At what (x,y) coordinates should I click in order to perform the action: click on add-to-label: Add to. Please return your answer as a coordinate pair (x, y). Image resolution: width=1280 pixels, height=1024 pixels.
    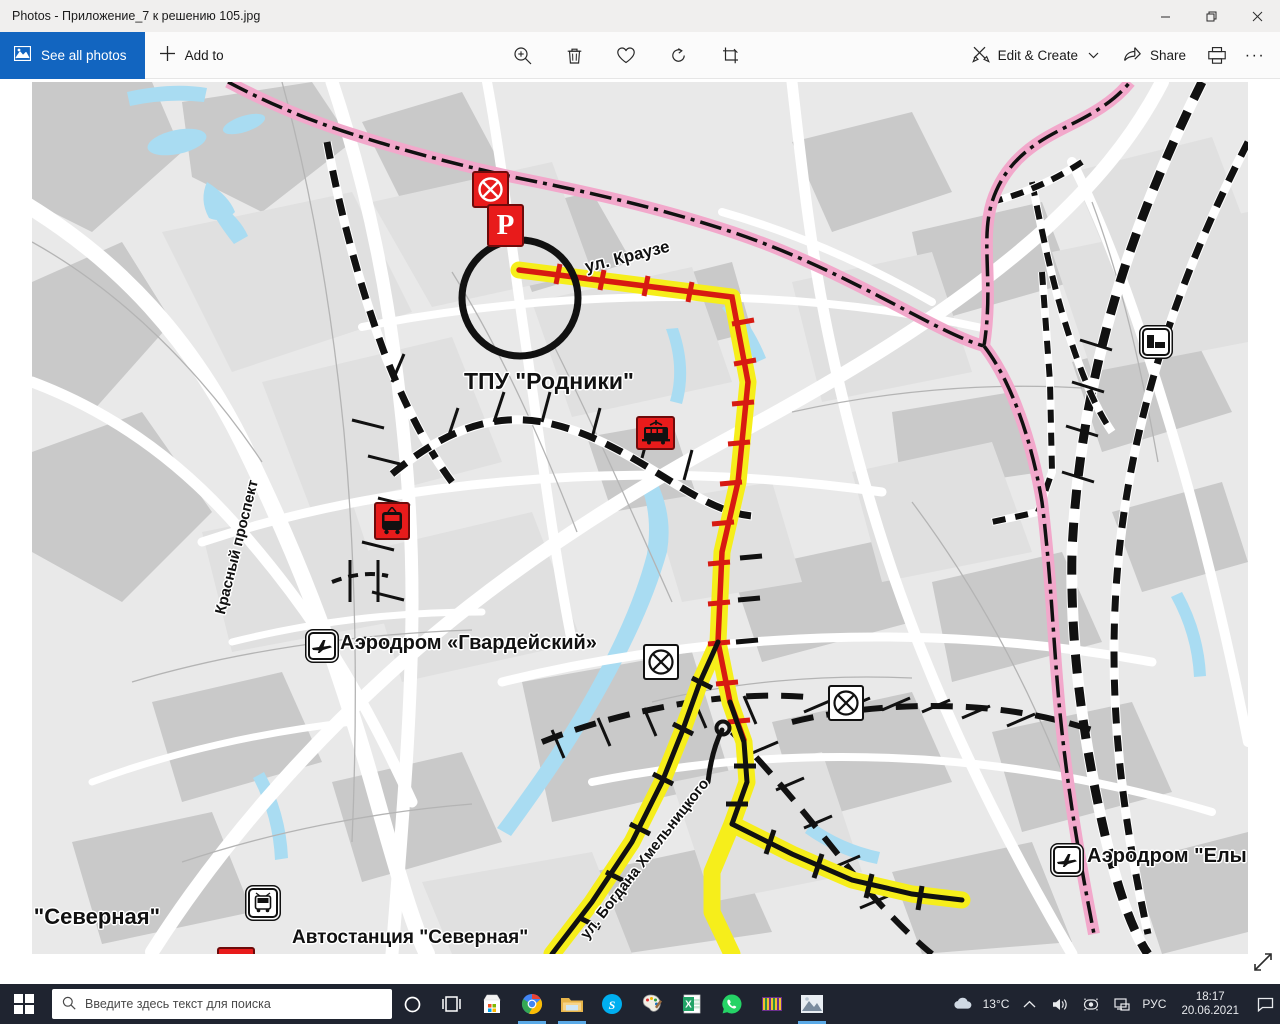
    Looking at the image, I should click on (204, 55).